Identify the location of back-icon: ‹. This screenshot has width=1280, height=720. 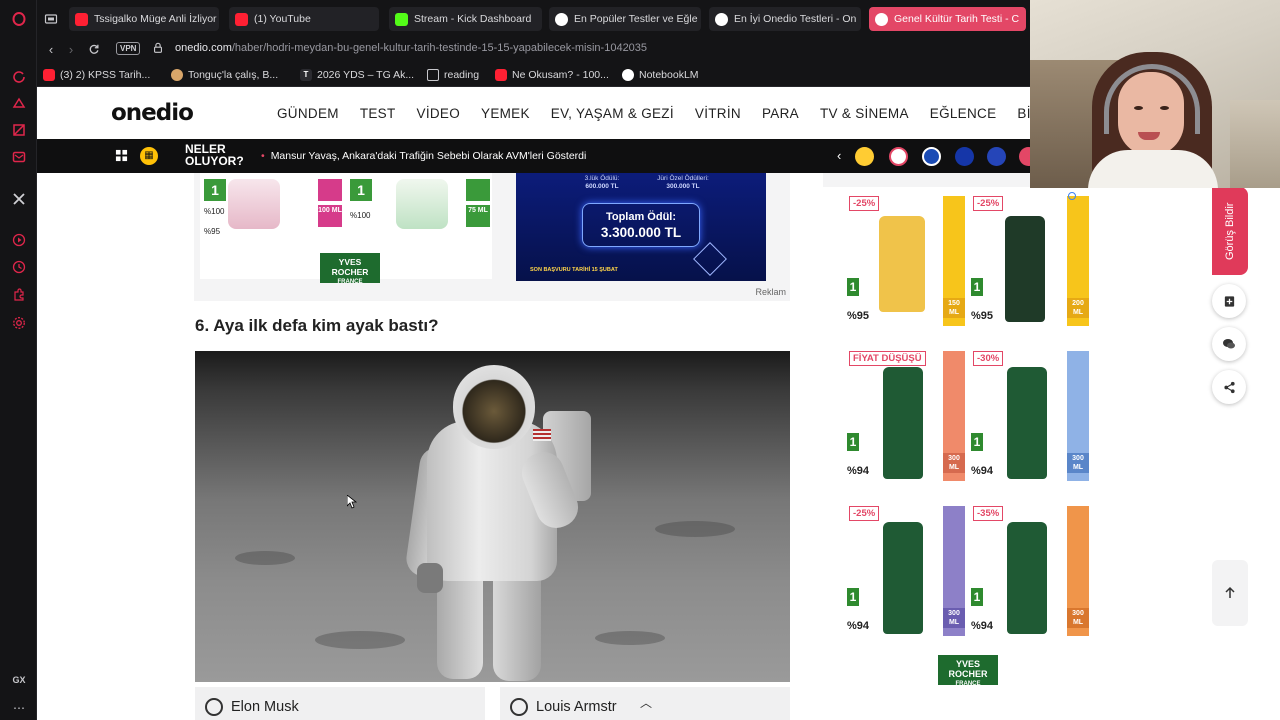
(51, 49).